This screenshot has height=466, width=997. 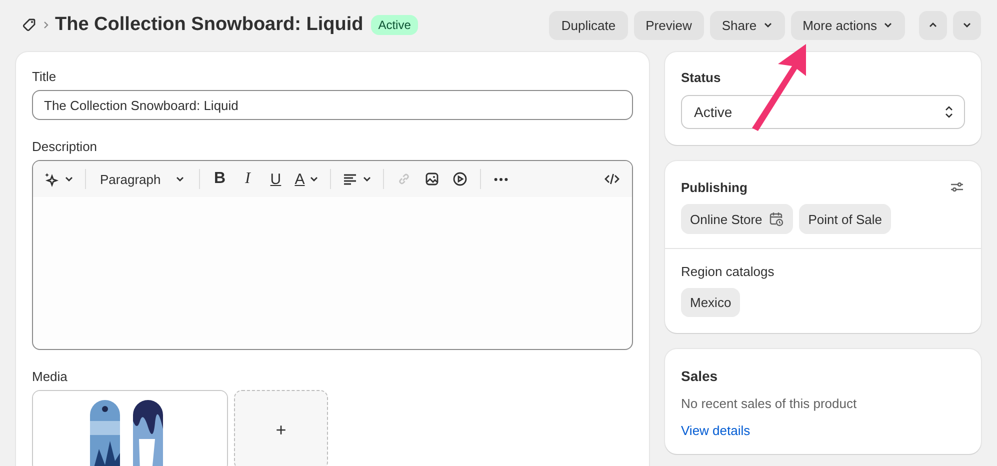 I want to click on card-title: Sales, so click(x=700, y=376).